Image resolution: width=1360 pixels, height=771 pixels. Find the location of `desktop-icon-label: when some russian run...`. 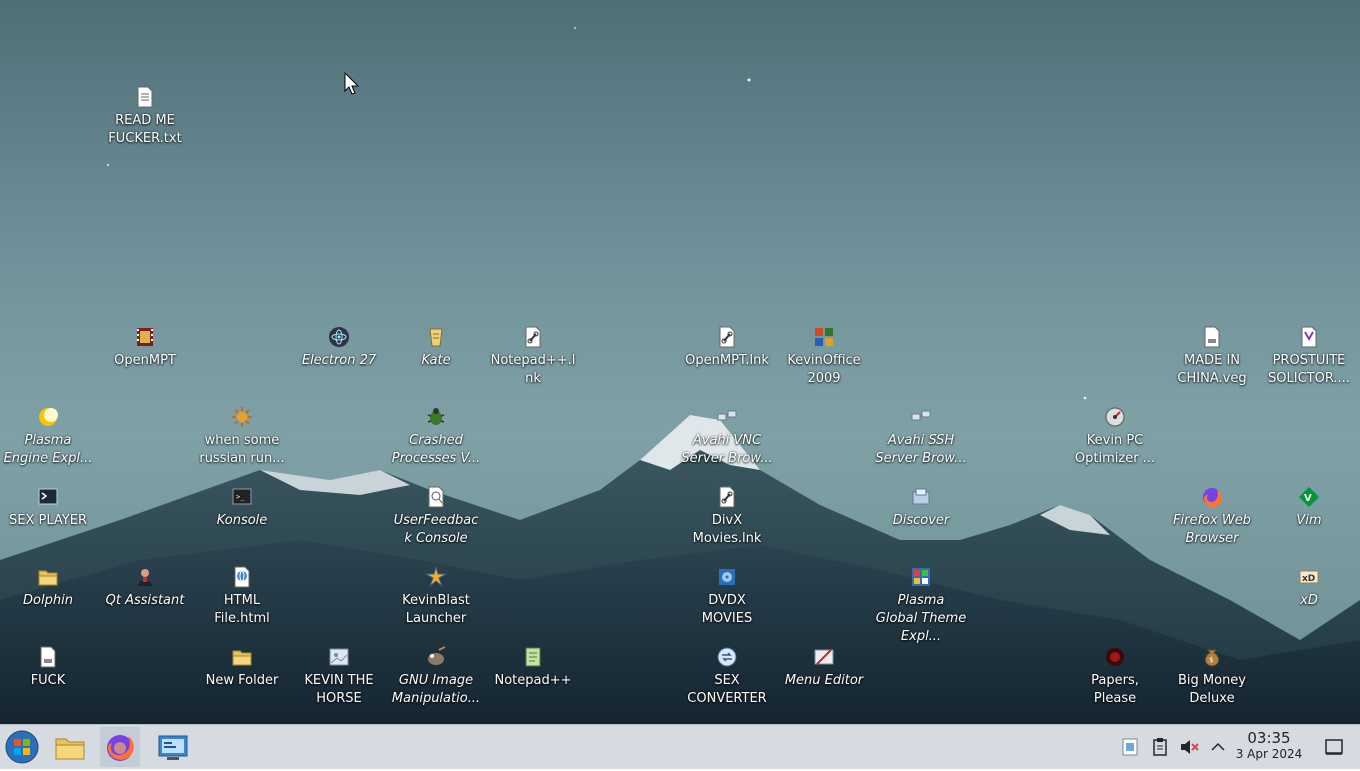

desktop-icon-label: when some russian run... is located at coordinates (242, 449).